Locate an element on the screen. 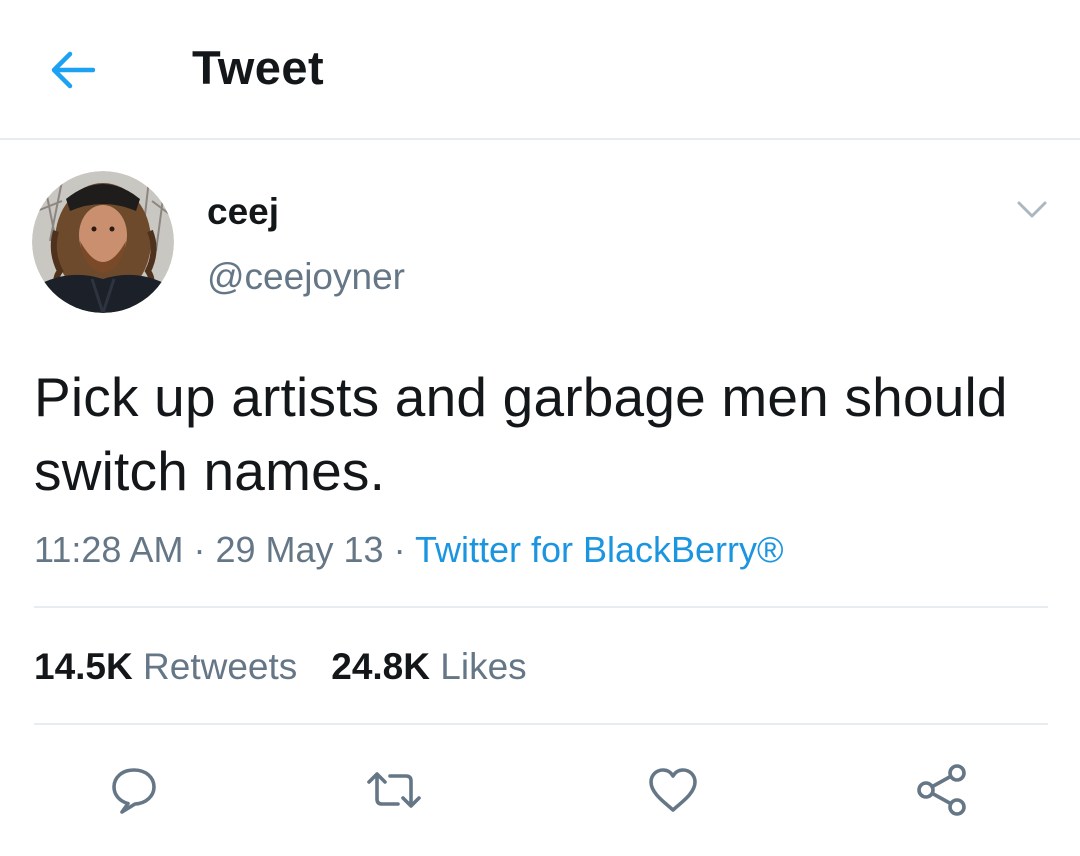  back-button is located at coordinates (72, 70).